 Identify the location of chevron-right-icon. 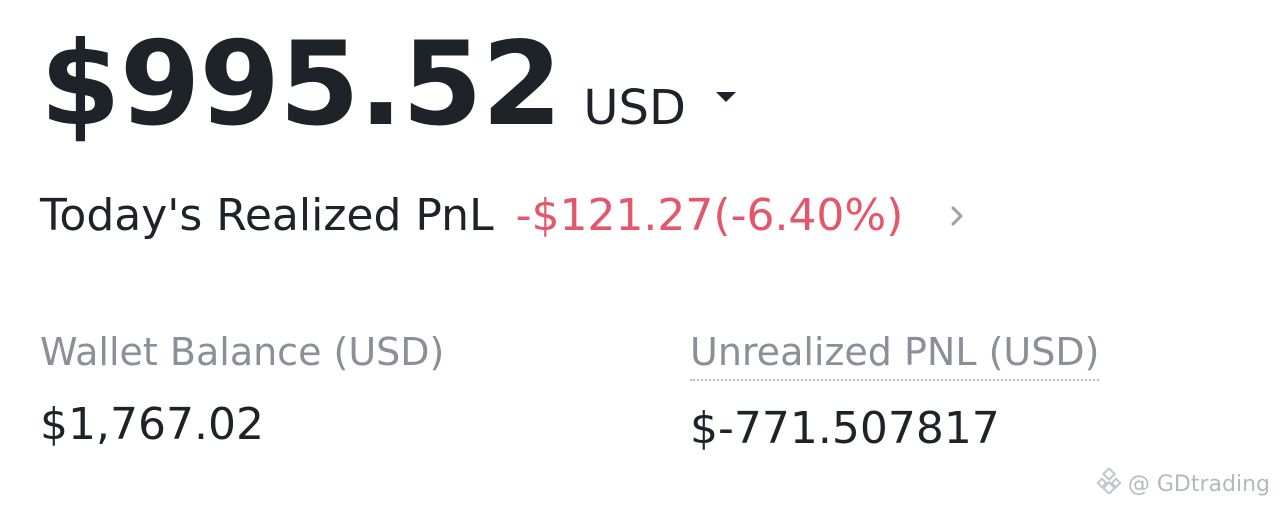
(957, 216).